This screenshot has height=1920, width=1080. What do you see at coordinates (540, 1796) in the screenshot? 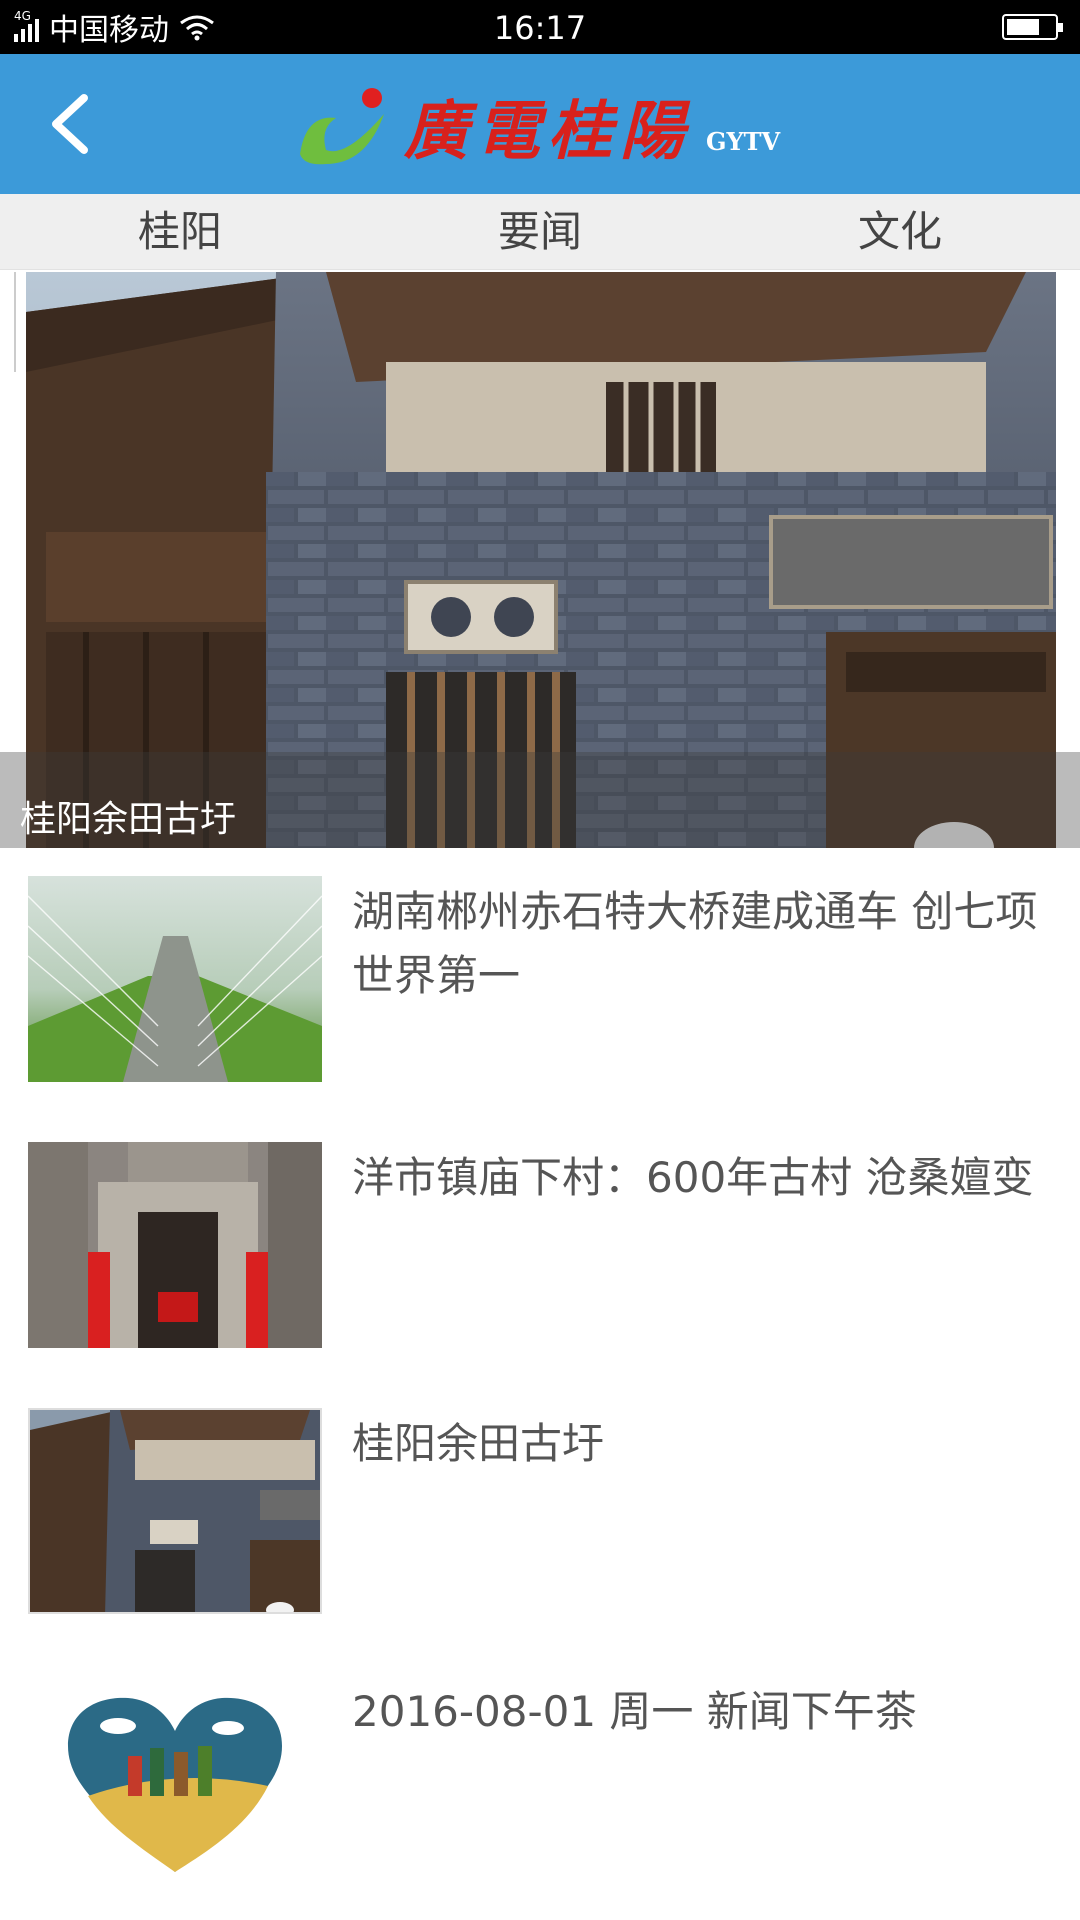
I see `news-item: 2016-08-01 周一 新闻下午茶` at bounding box center [540, 1796].